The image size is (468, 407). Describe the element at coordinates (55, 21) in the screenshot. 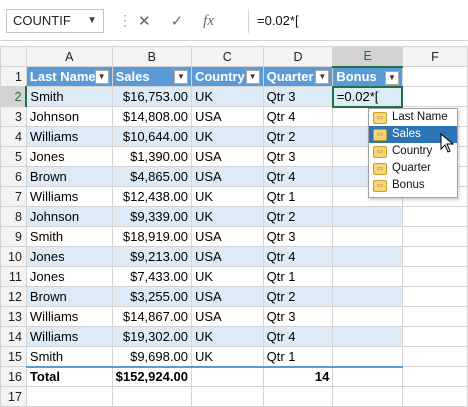

I see `name-box: COUNTIF ▼` at that location.